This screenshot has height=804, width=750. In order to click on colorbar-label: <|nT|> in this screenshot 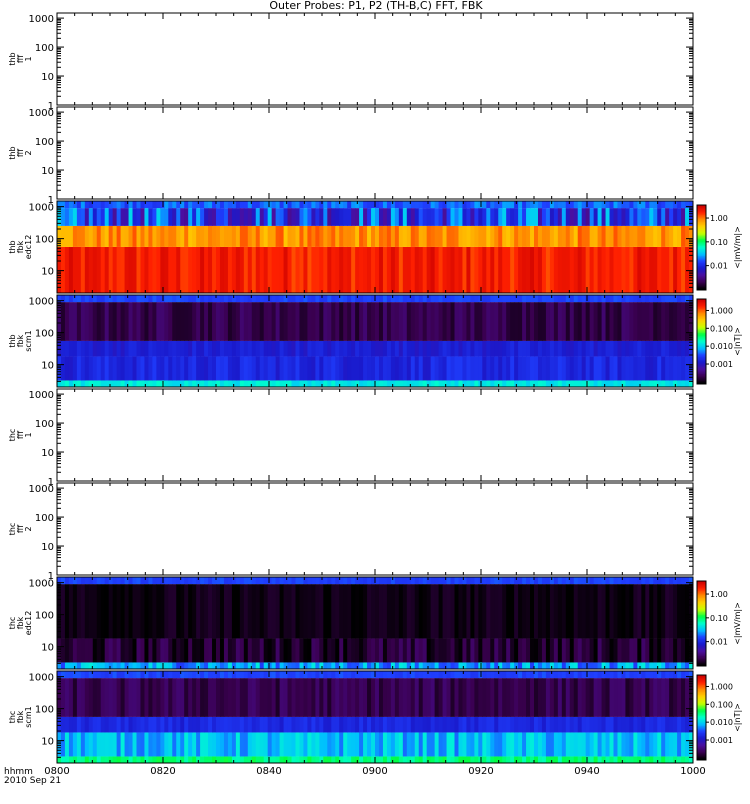, I will do `click(737, 717)`.